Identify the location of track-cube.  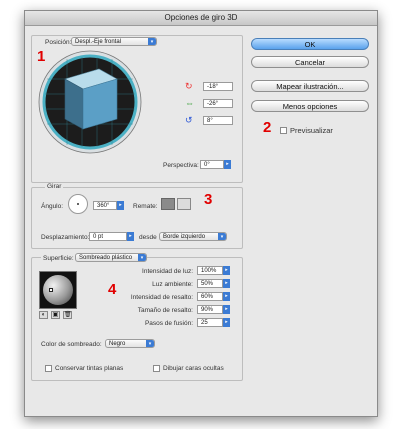
(90, 102).